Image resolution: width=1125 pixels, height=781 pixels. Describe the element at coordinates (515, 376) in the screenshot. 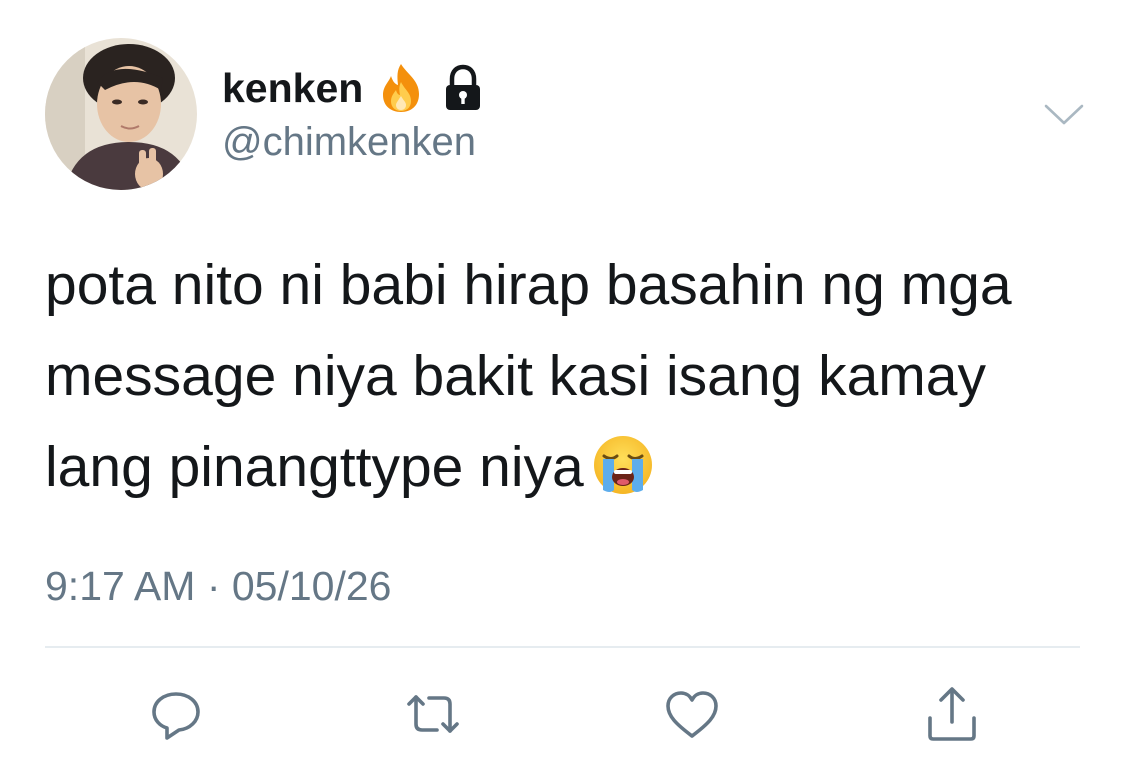

I see `tweet-text-line-2: message niya bakit kasi isang kamay` at that location.